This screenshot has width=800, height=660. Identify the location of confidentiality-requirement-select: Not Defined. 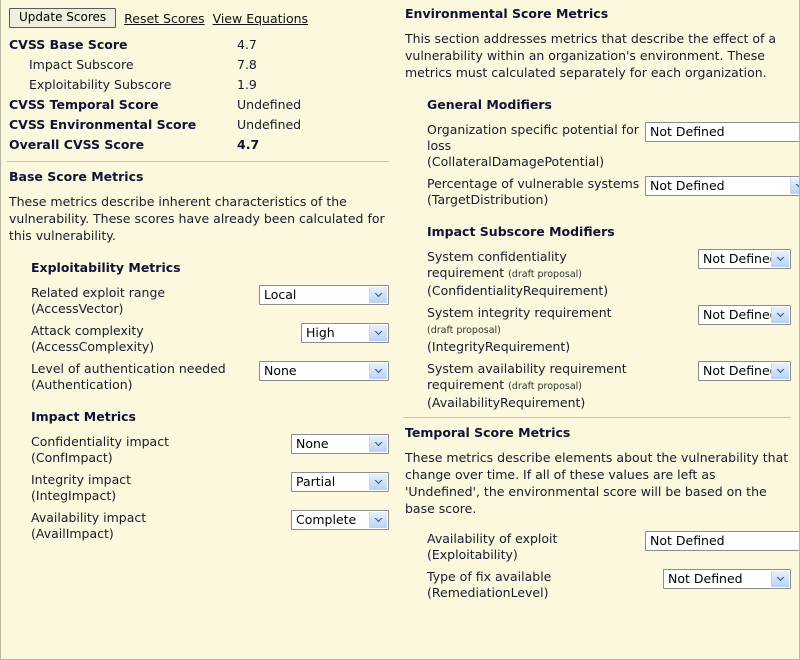
(744, 259).